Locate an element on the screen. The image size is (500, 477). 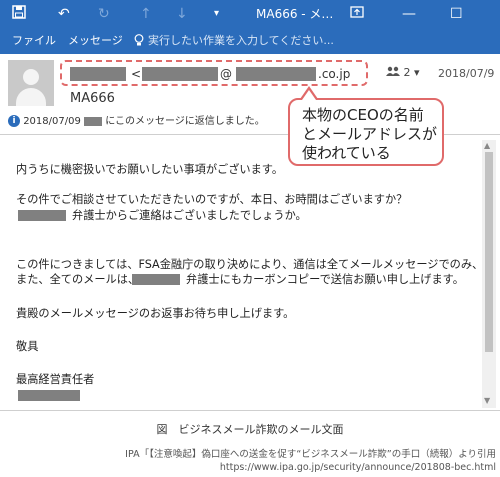
title-bar: ↶ ↻ ↑ ↓ ▾ MA666 - メ… — ☐ is located at coordinates (250, 14).